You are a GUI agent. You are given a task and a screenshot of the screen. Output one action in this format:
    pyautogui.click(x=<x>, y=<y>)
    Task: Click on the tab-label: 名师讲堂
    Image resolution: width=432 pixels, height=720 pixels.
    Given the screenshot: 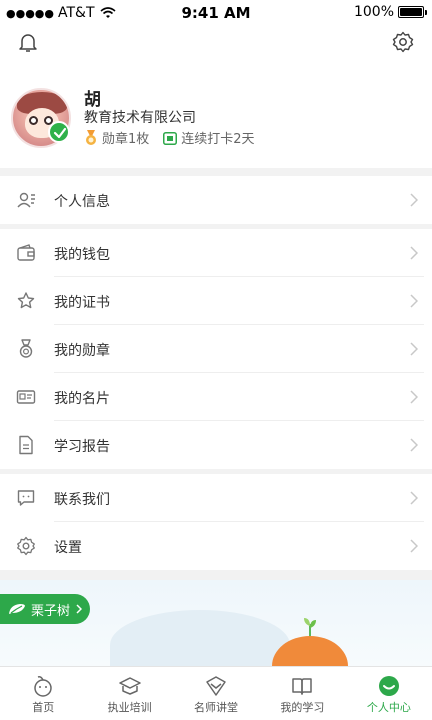 What is the action you would take?
    pyautogui.click(x=216, y=707)
    